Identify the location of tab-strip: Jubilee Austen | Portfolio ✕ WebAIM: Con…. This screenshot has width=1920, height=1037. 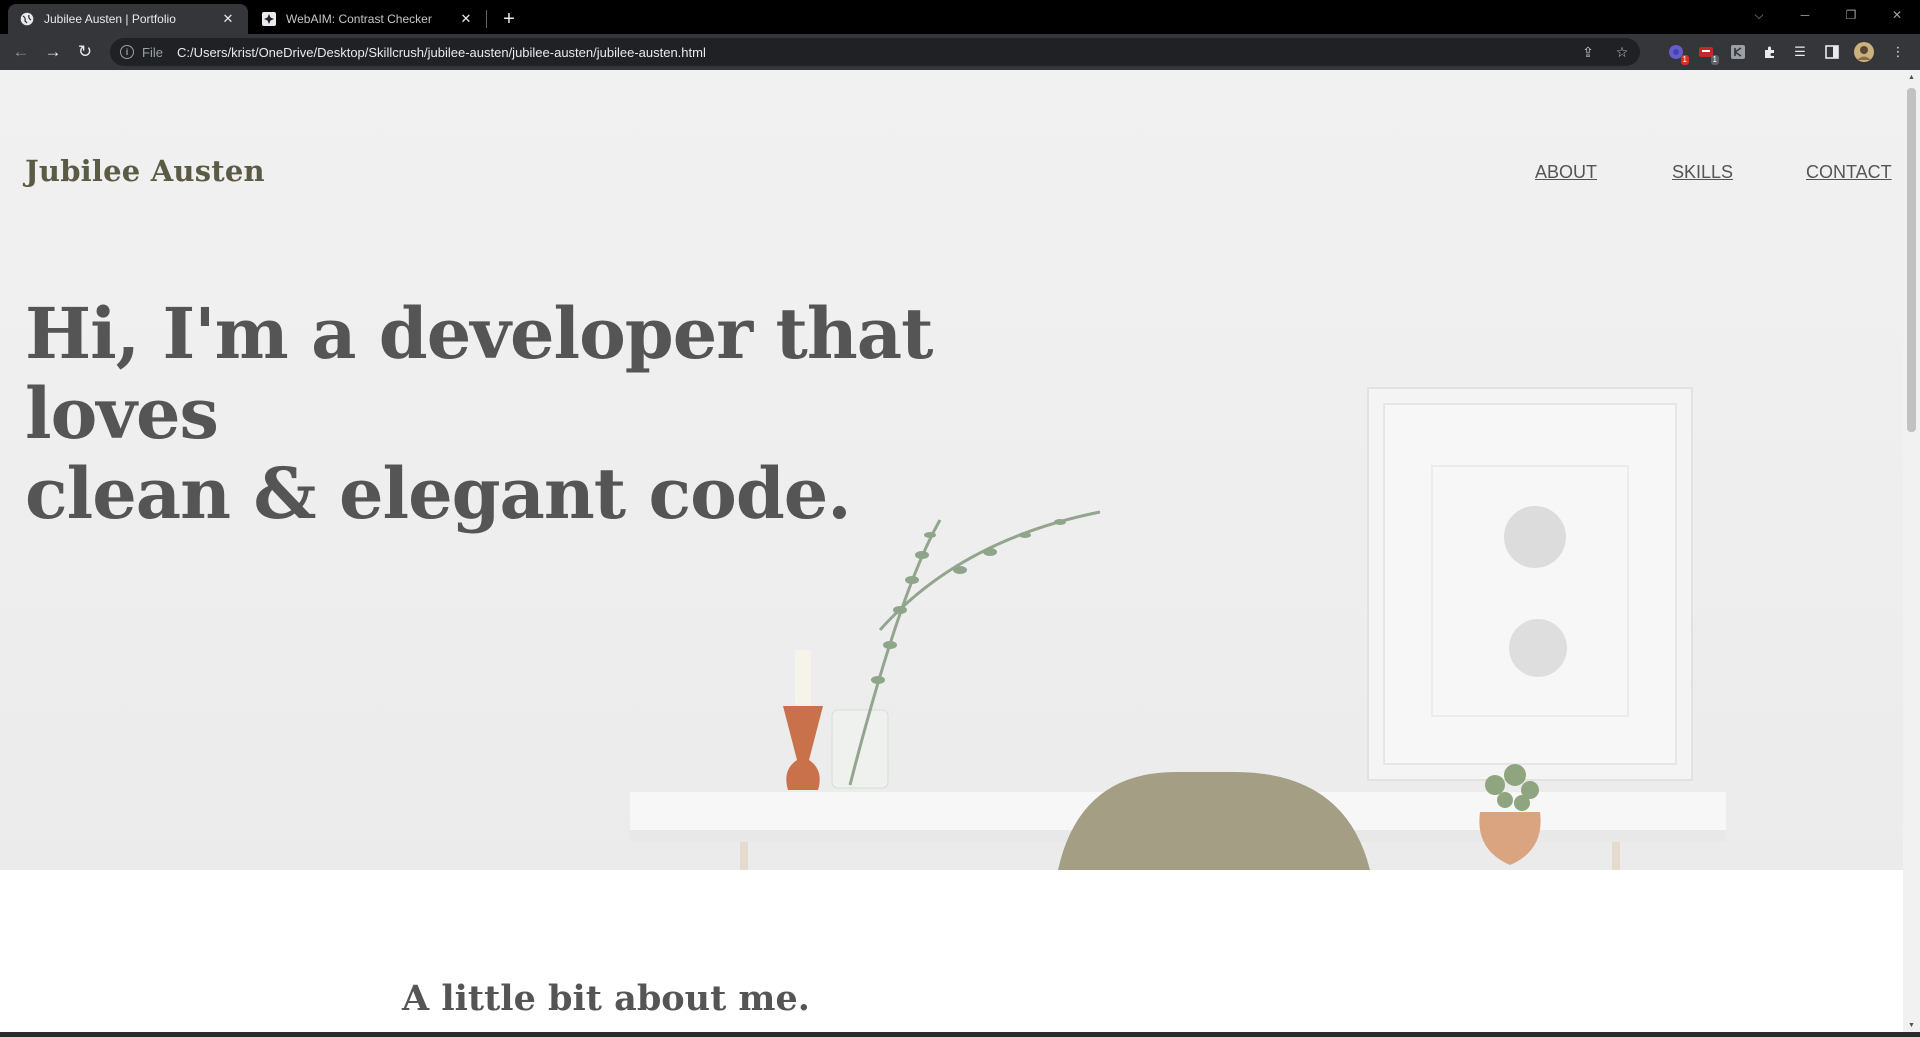
(960, 17).